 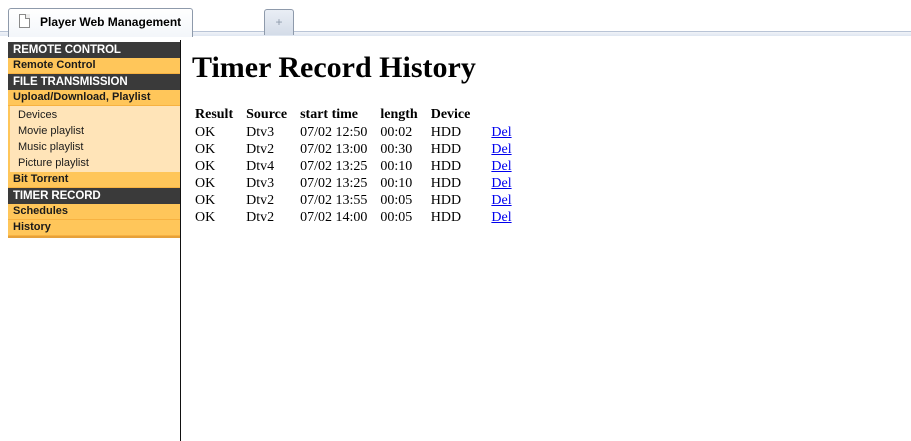 I want to click on browser-tab-active: Player Web Management, so click(x=100, y=22).